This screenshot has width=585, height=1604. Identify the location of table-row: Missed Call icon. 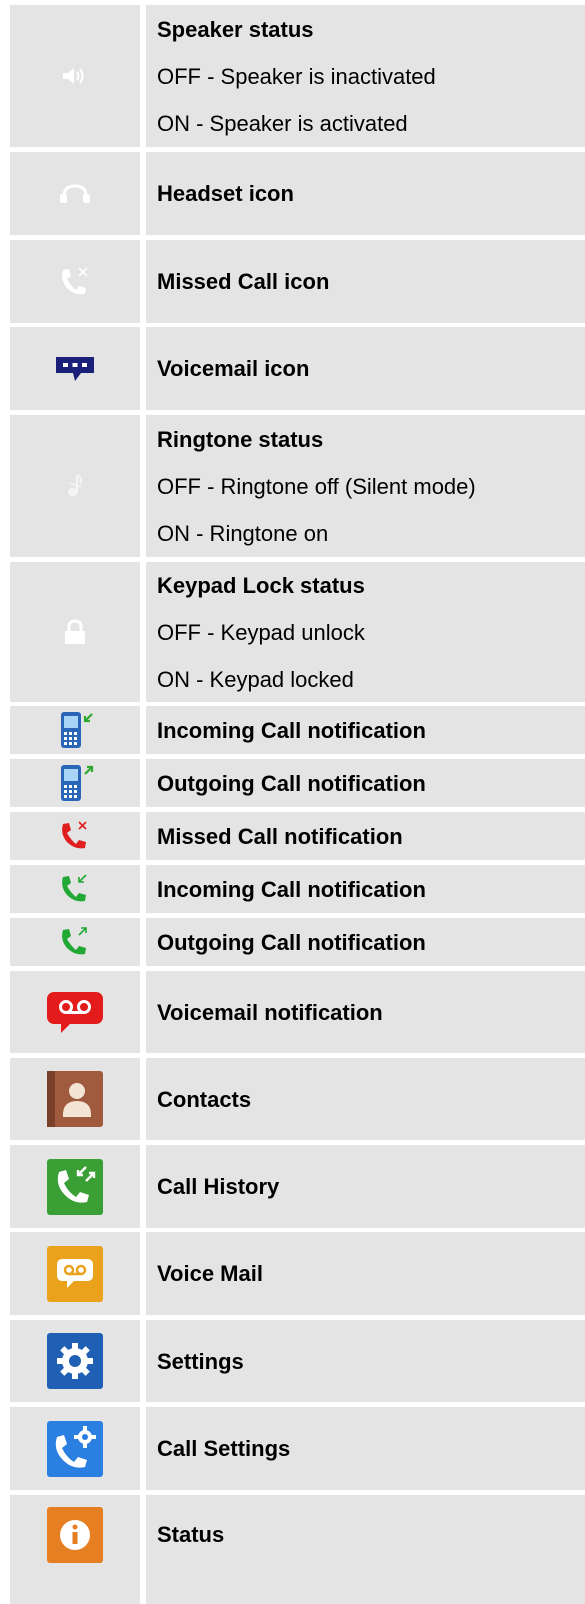
(297, 281).